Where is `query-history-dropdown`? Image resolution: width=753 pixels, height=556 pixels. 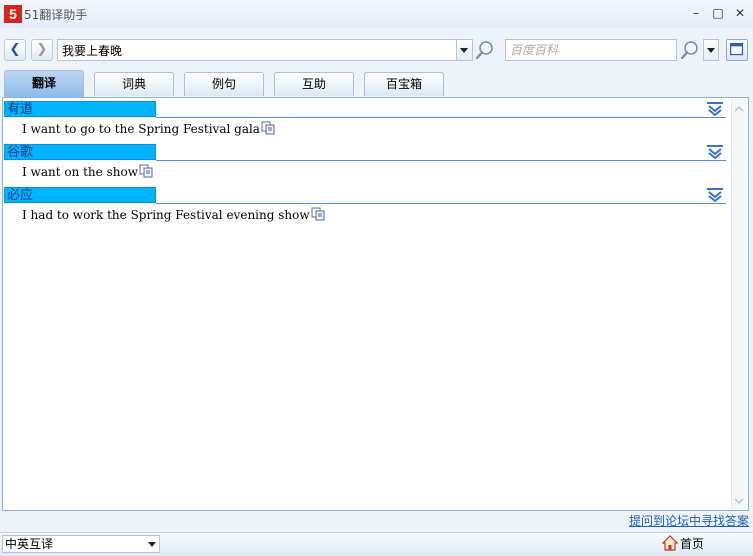
query-history-dropdown is located at coordinates (465, 50).